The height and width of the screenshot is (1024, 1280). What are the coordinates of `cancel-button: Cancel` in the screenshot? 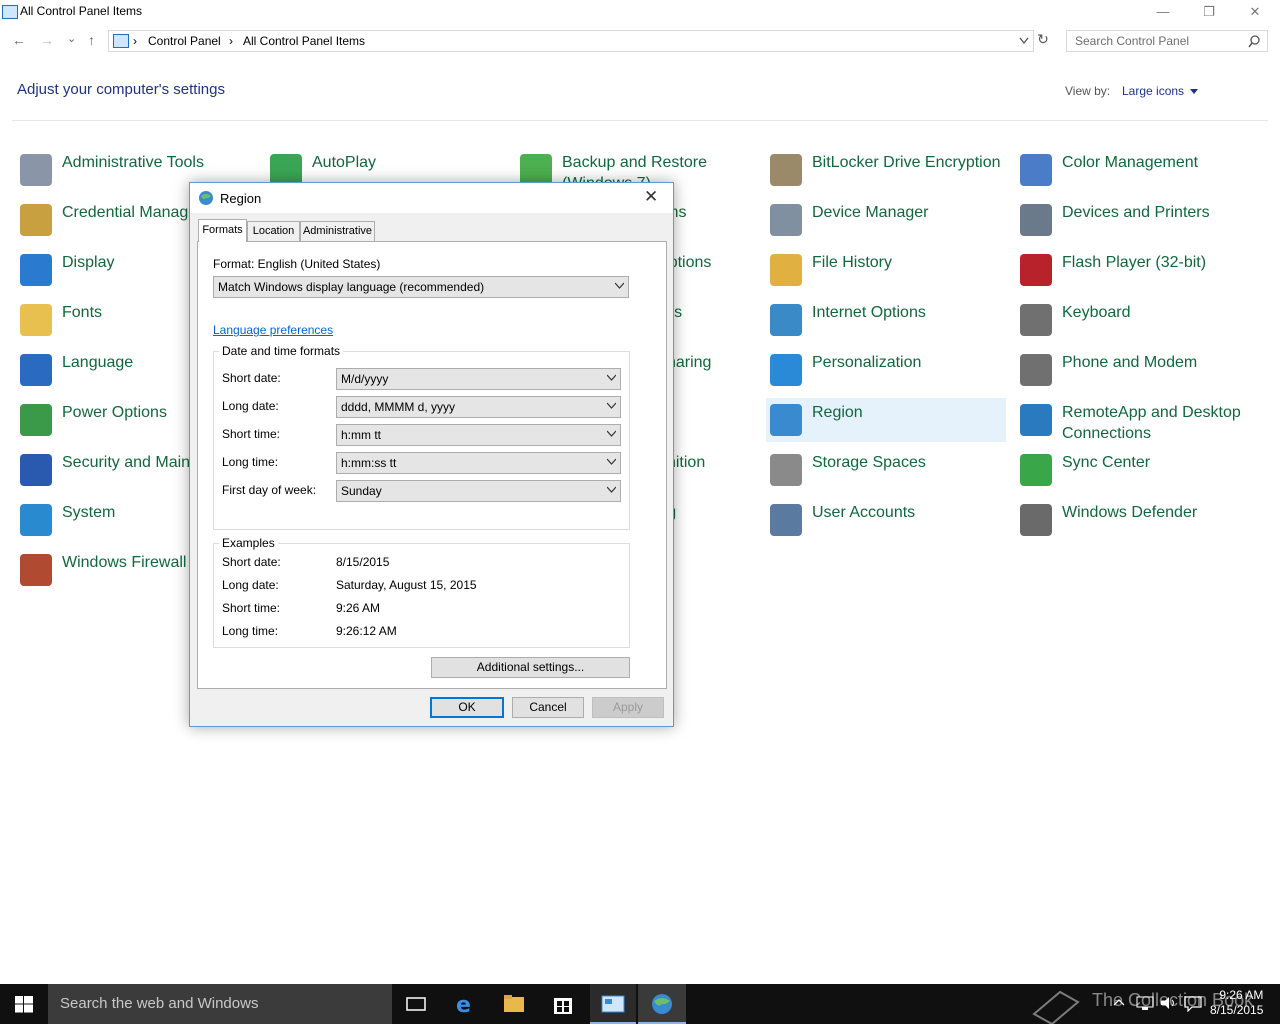 It's located at (548, 707).